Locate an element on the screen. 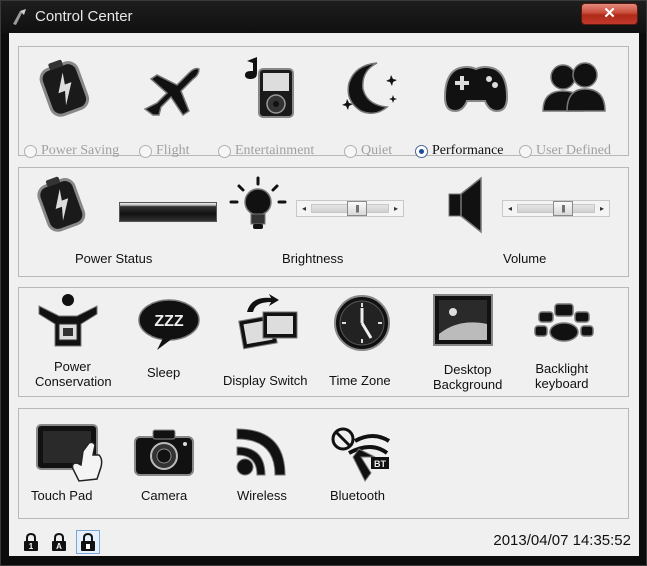 The height and width of the screenshot is (566, 647). sleep-label: Sleep is located at coordinates (164, 372).